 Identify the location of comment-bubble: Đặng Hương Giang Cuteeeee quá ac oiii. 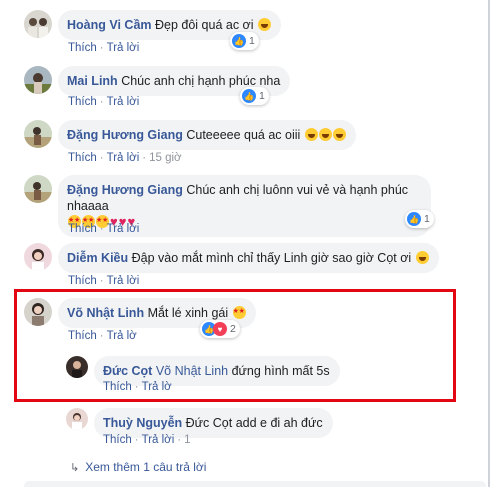
(207, 135).